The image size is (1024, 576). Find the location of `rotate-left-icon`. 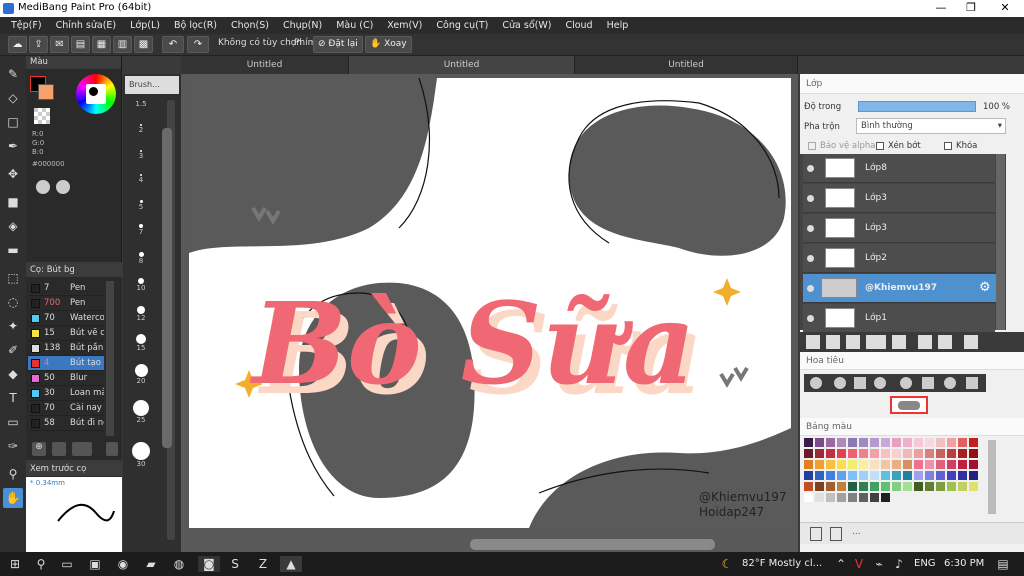

rotate-left-icon is located at coordinates (906, 383).